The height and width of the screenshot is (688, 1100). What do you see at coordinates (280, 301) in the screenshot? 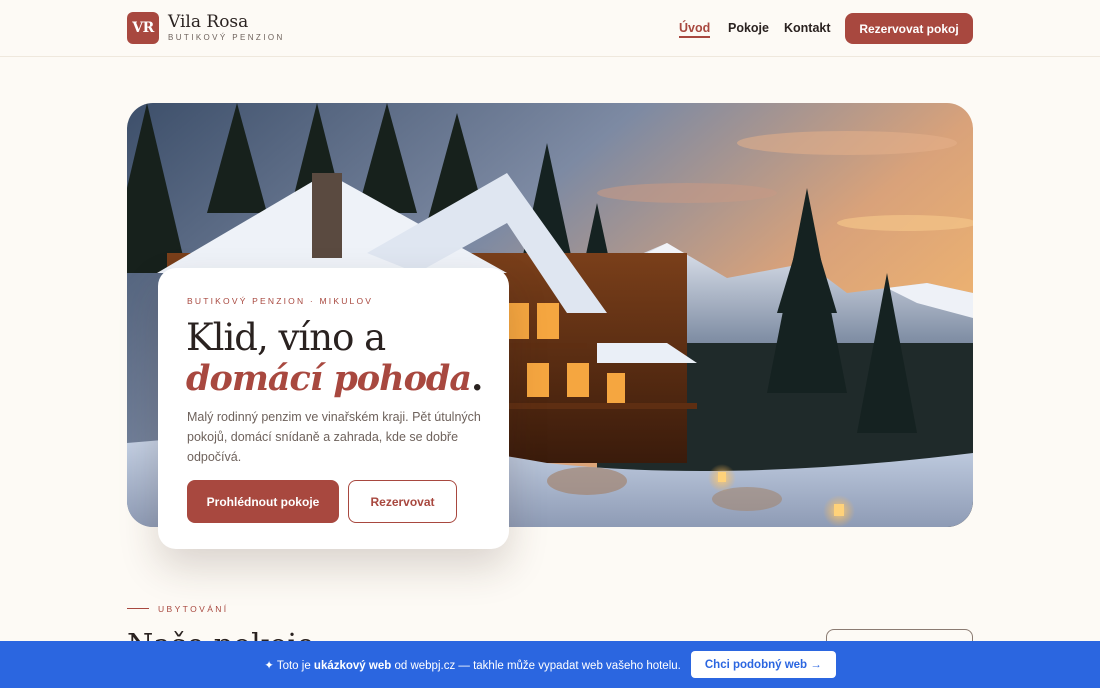
I see `hero-eyebrow: BUTIKOVÝ PENZION · MIKULOV` at bounding box center [280, 301].